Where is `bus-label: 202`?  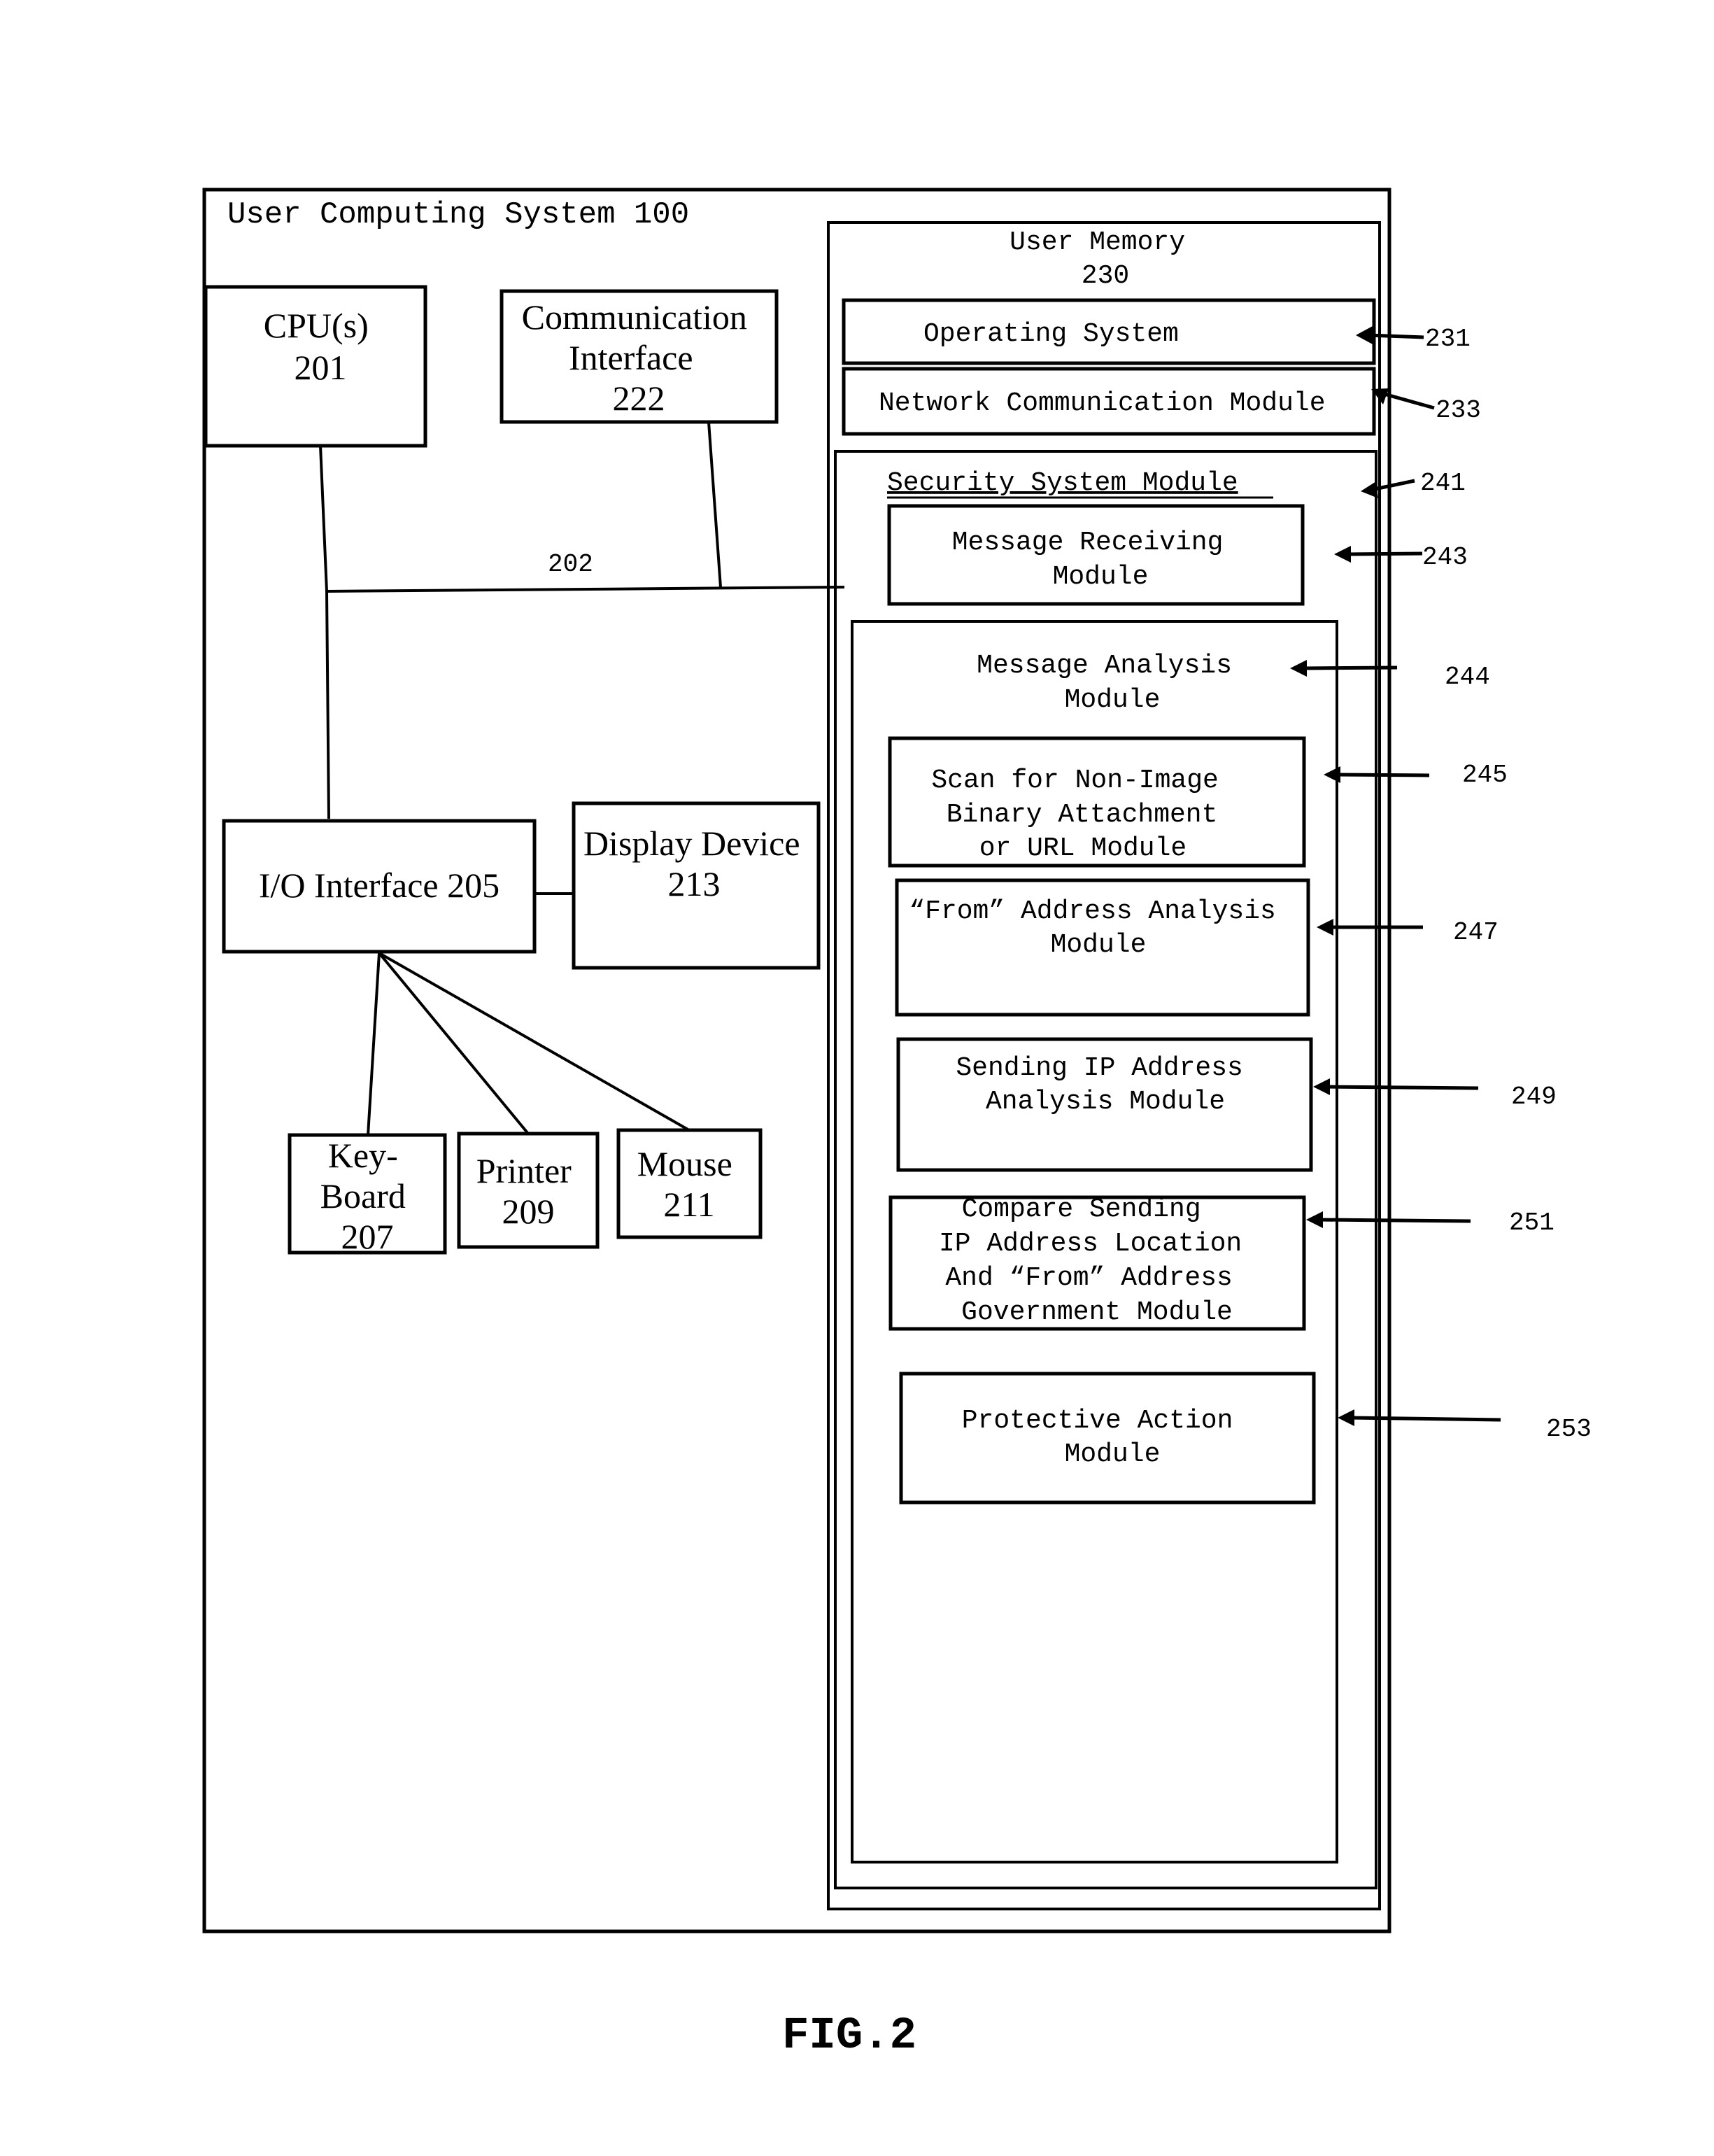 bus-label: 202 is located at coordinates (570, 565).